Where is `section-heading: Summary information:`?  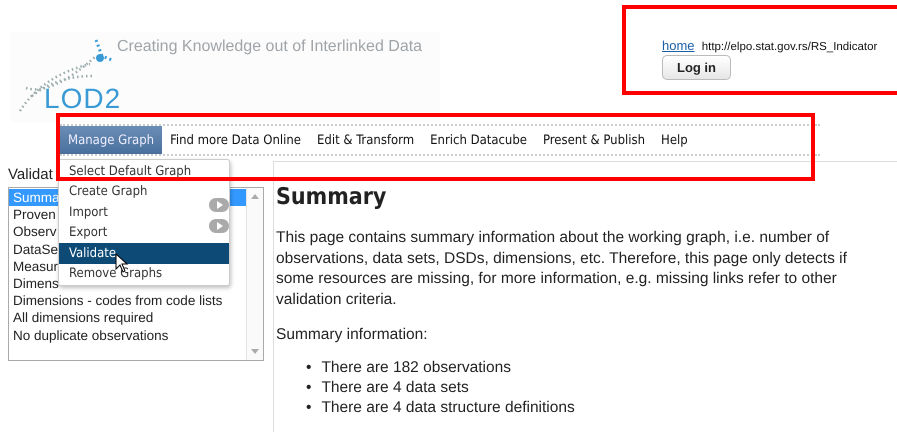
section-heading: Summary information: is located at coordinates (352, 335).